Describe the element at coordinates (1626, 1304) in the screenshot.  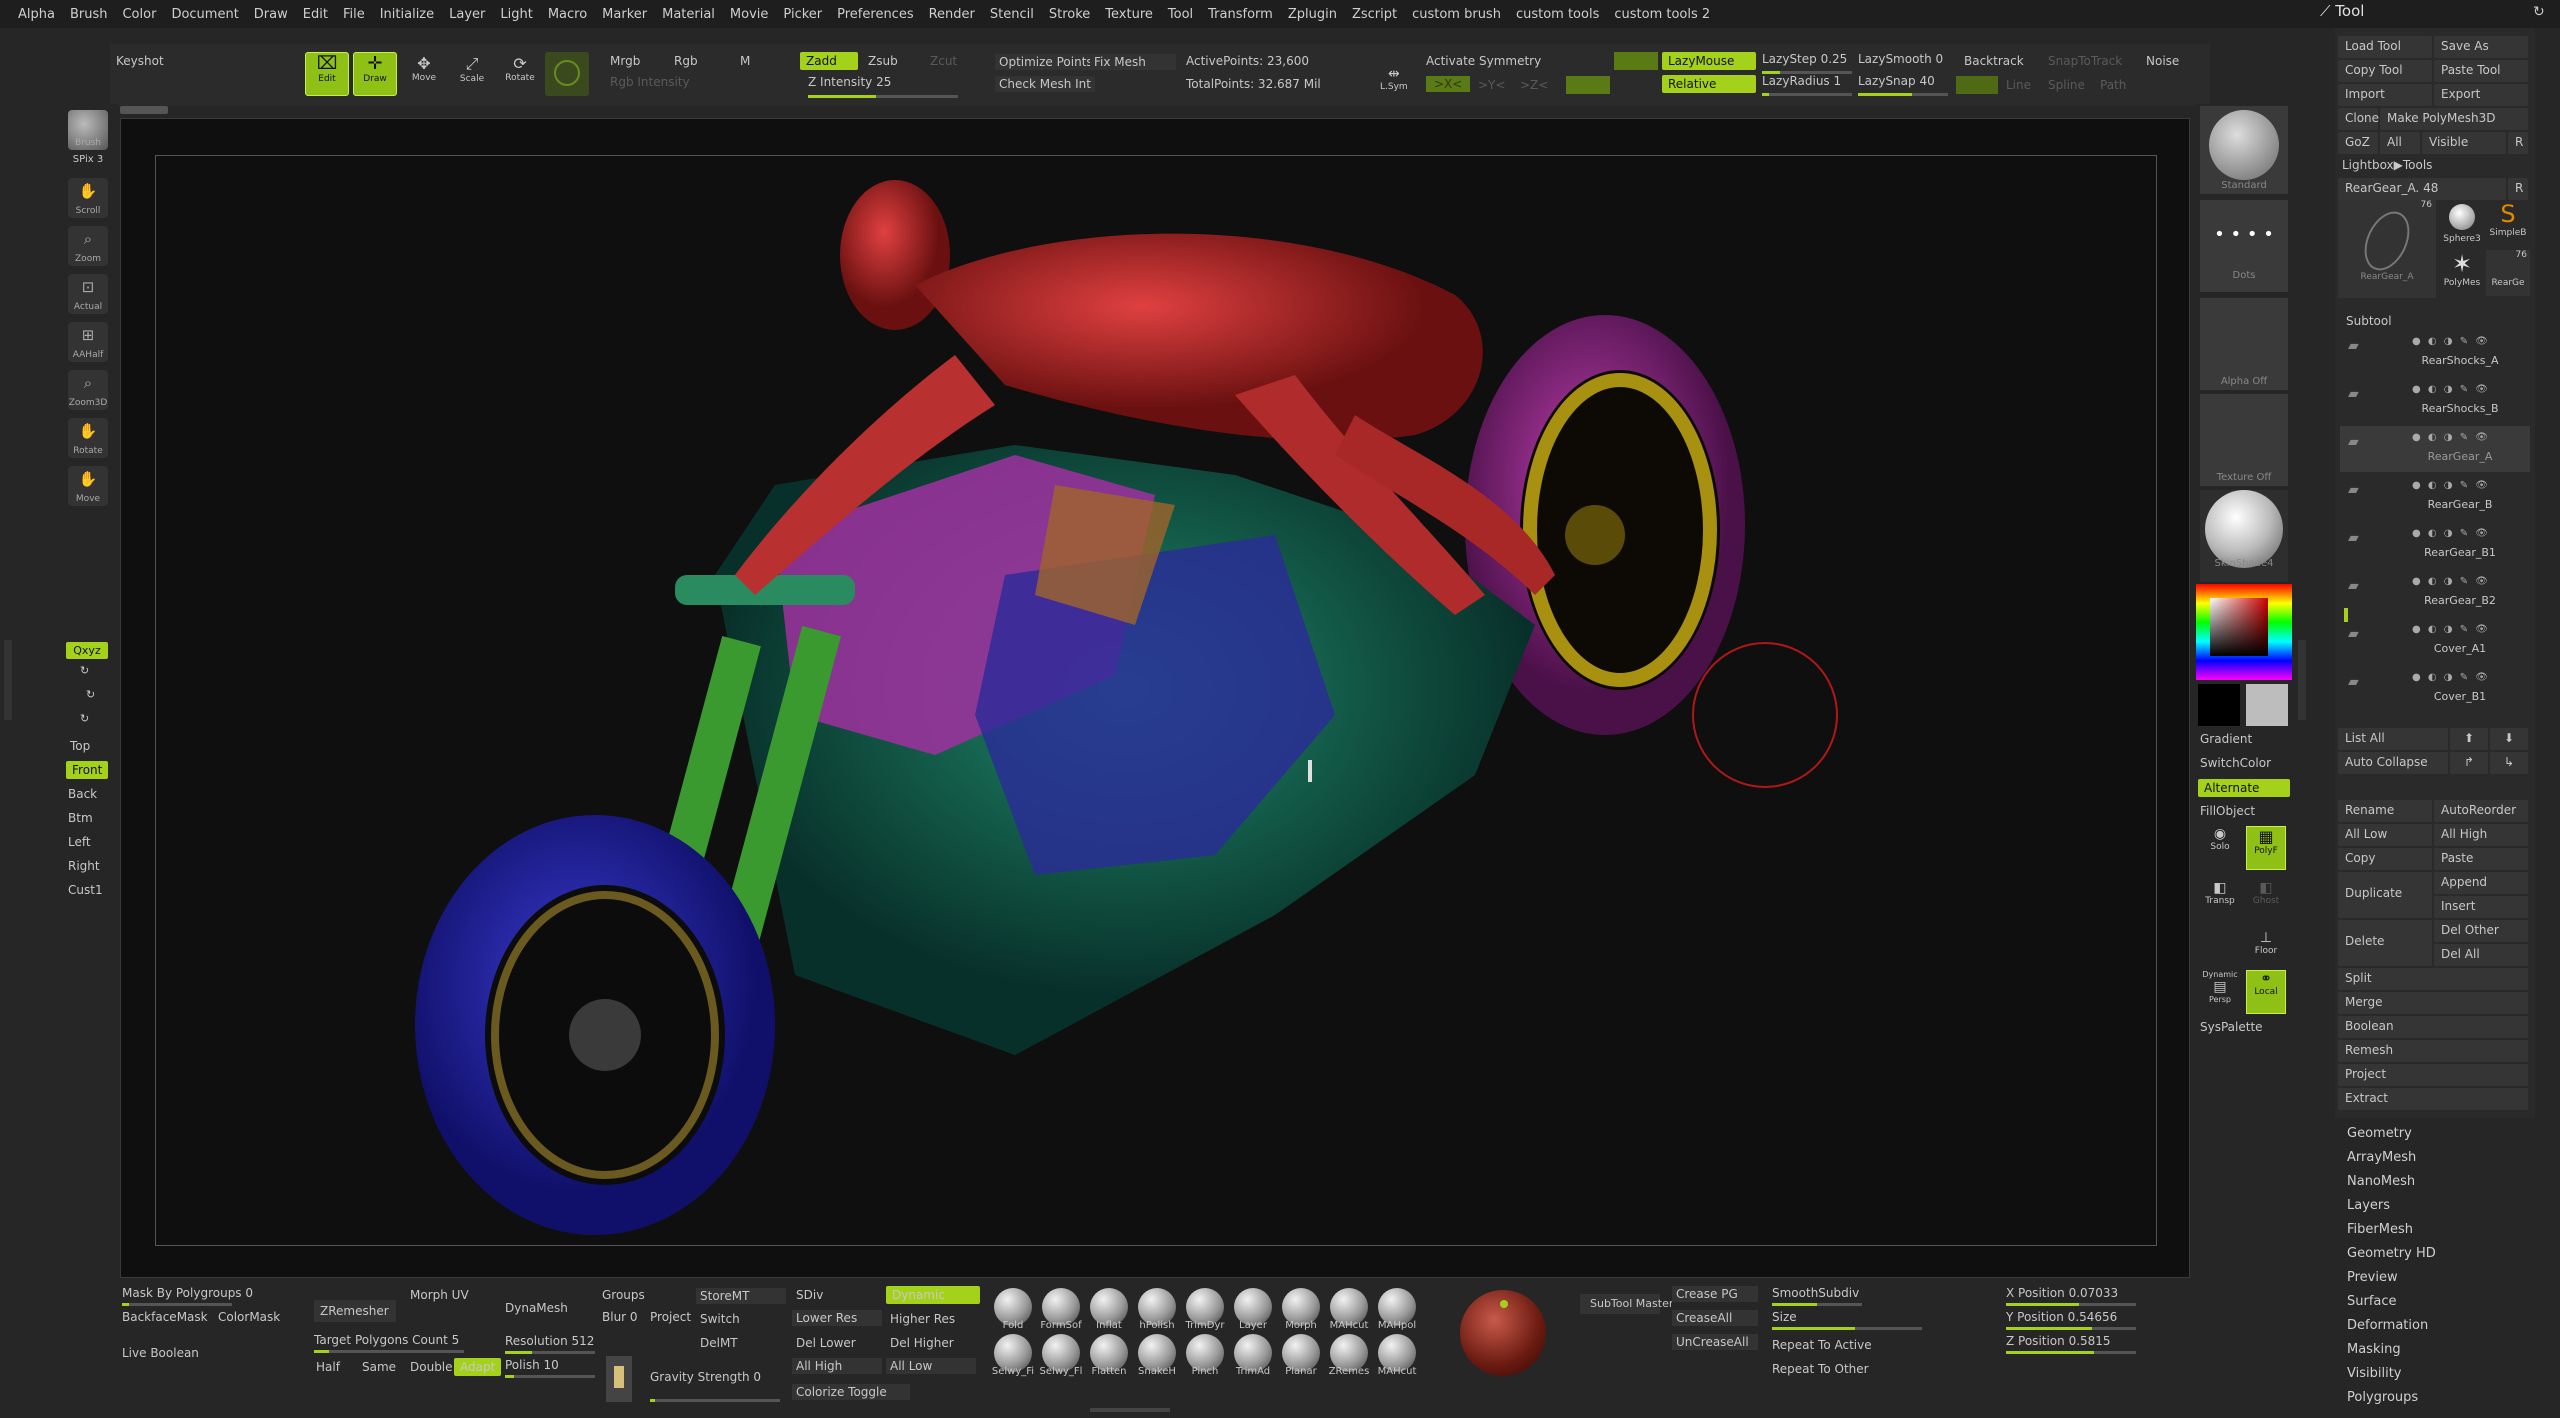
I see `subtool-master-button: SubTool Master` at that location.